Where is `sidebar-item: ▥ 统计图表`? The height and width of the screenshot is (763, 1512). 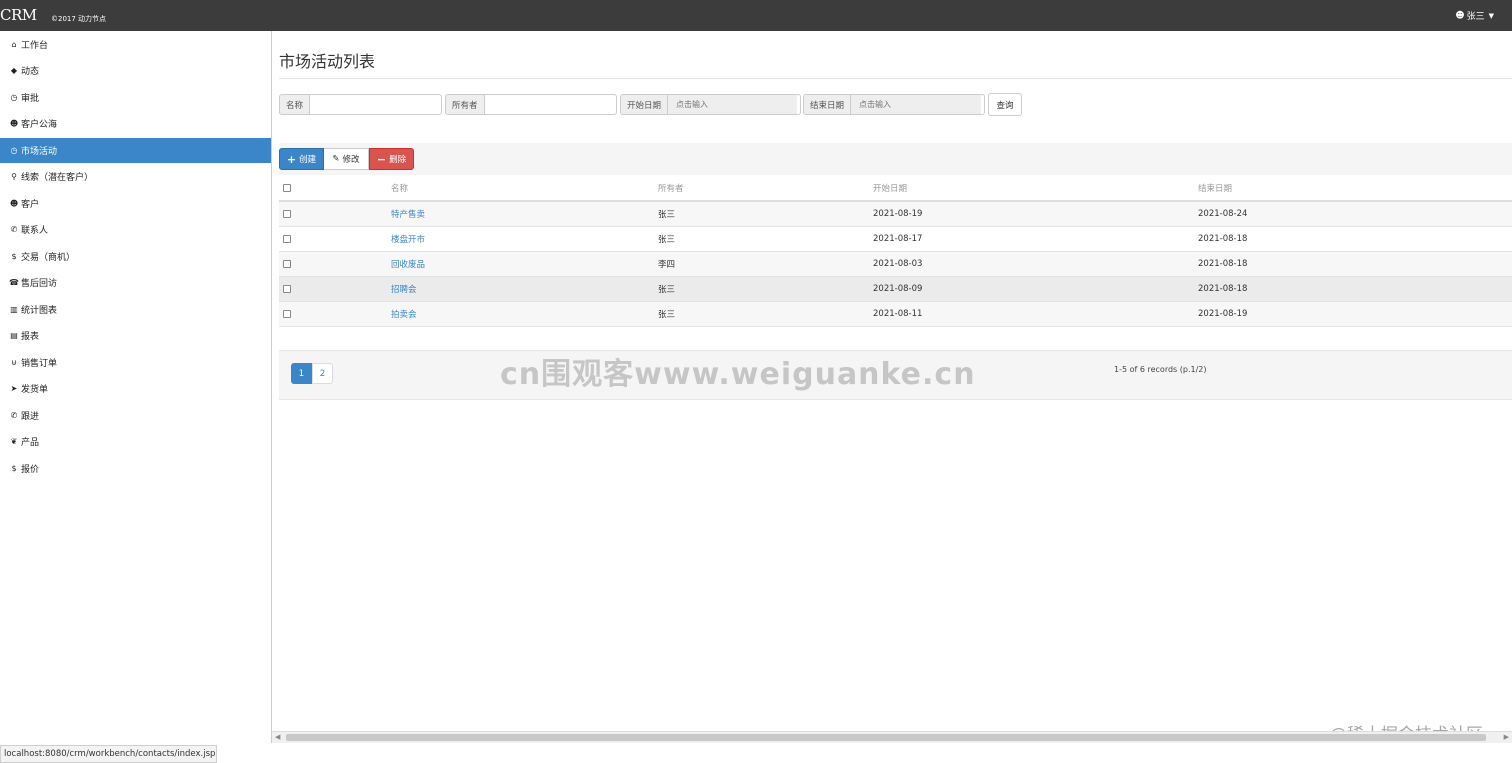
sidebar-item: ▥ 统计图表 is located at coordinates (135, 309).